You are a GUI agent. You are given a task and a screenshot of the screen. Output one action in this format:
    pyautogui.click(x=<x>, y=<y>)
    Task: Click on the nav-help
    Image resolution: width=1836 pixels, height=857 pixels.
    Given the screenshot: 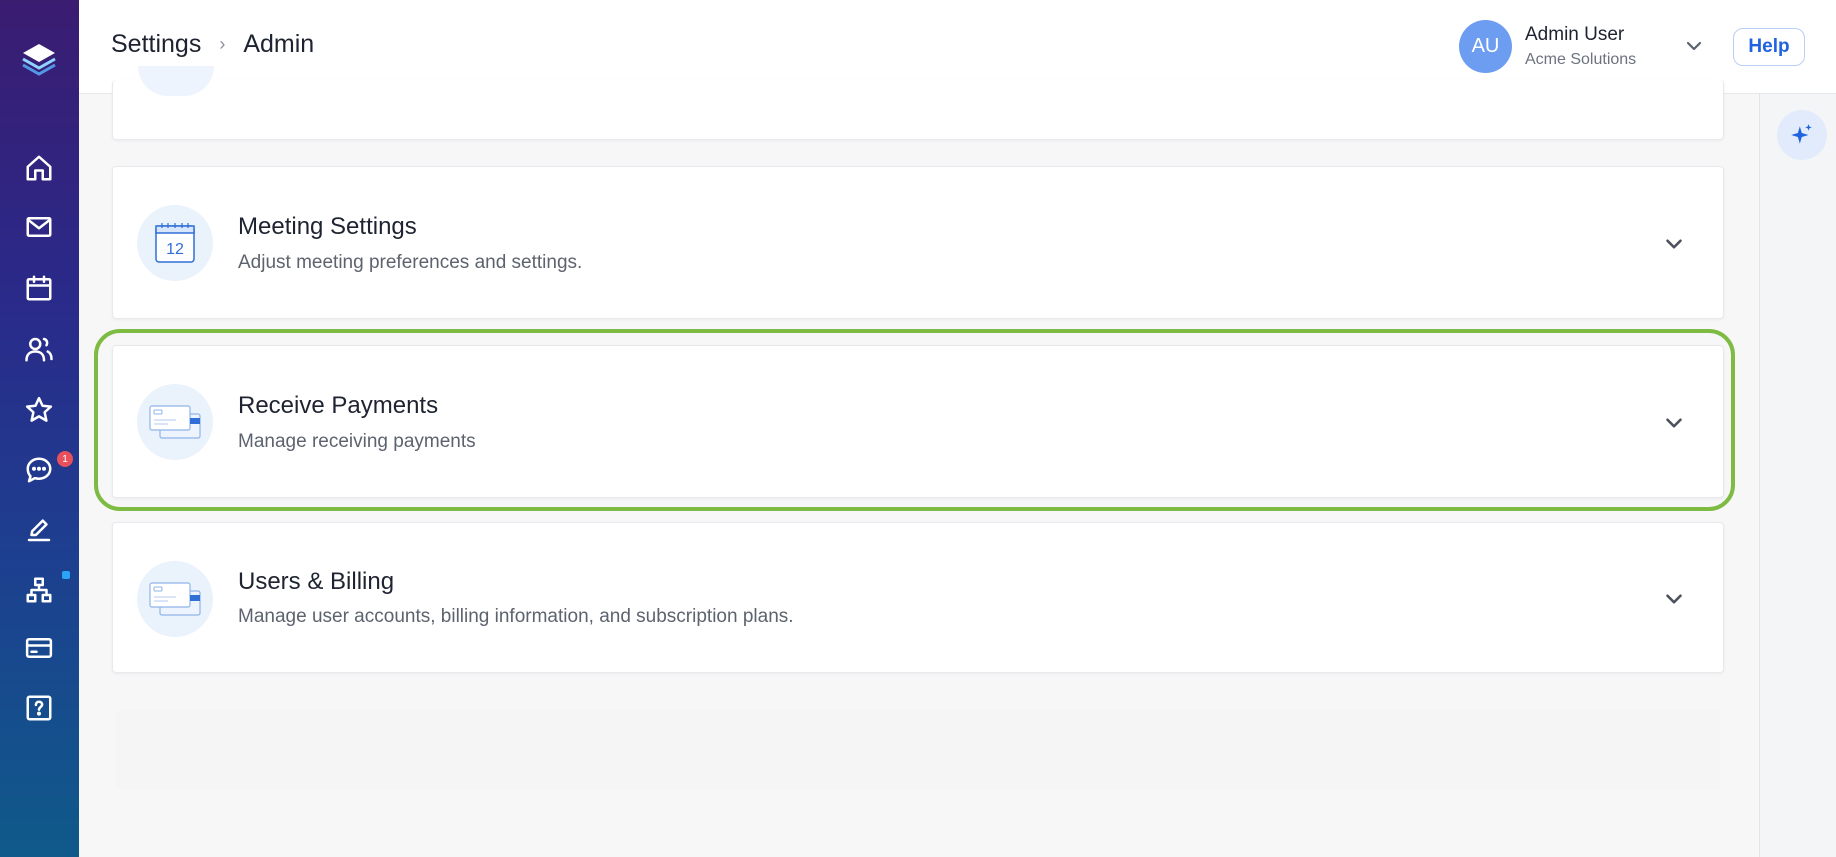 What is the action you would take?
    pyautogui.click(x=39, y=708)
    